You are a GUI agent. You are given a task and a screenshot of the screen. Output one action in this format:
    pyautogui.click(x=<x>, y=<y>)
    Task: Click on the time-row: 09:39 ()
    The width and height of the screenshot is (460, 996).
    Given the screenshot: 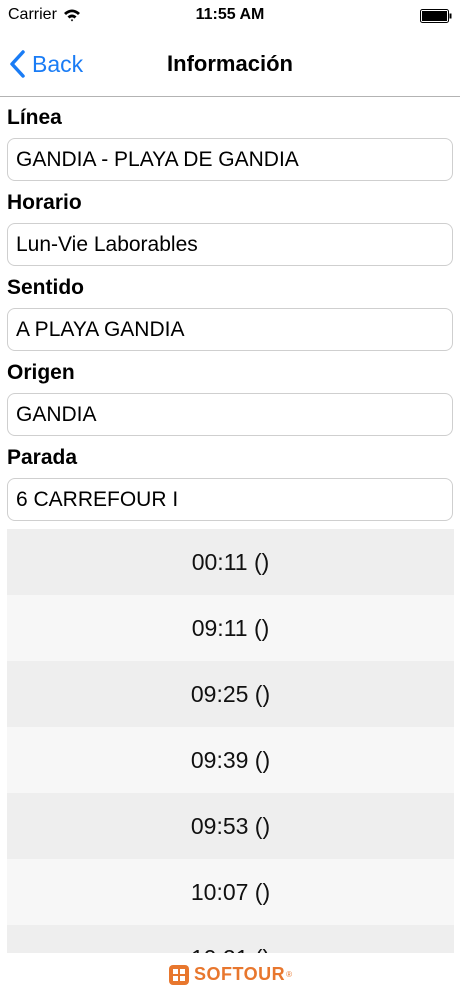 What is the action you would take?
    pyautogui.click(x=230, y=760)
    